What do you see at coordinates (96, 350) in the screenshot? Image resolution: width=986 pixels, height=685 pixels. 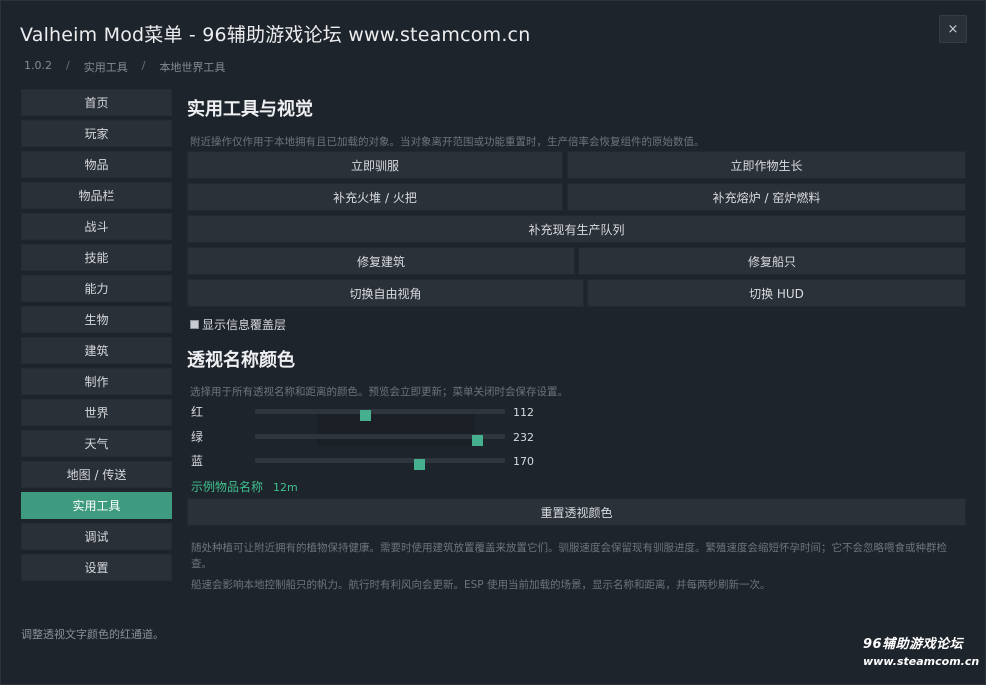 I see `sidebar-item-building: 建筑` at bounding box center [96, 350].